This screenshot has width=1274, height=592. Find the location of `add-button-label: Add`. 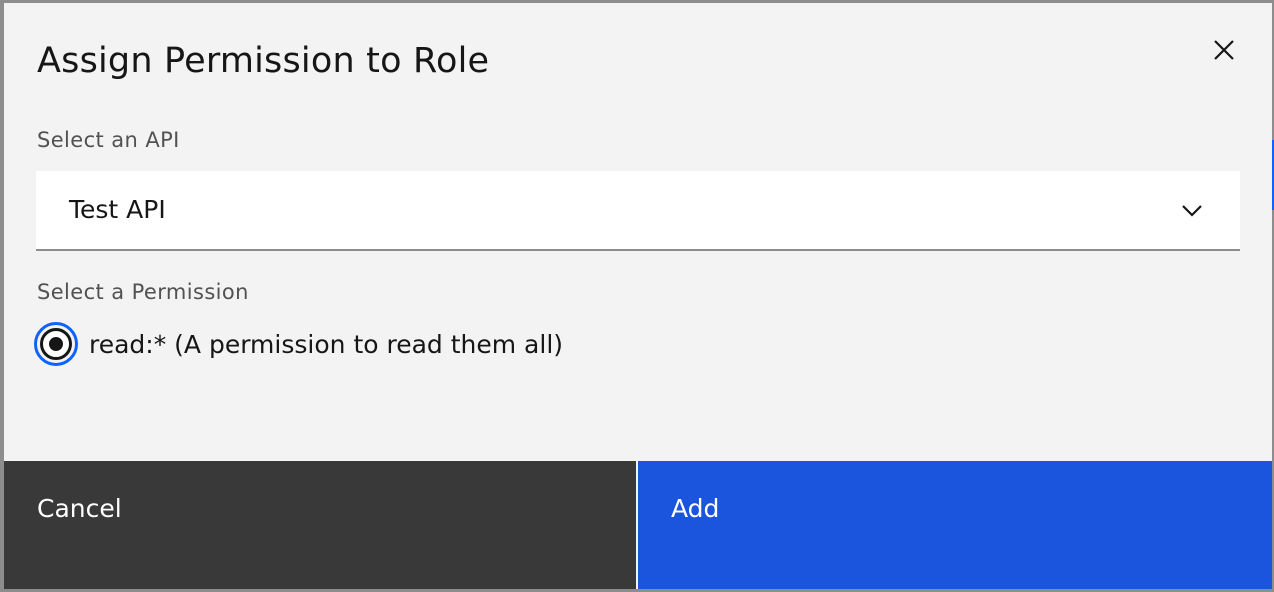

add-button-label: Add is located at coordinates (695, 508).